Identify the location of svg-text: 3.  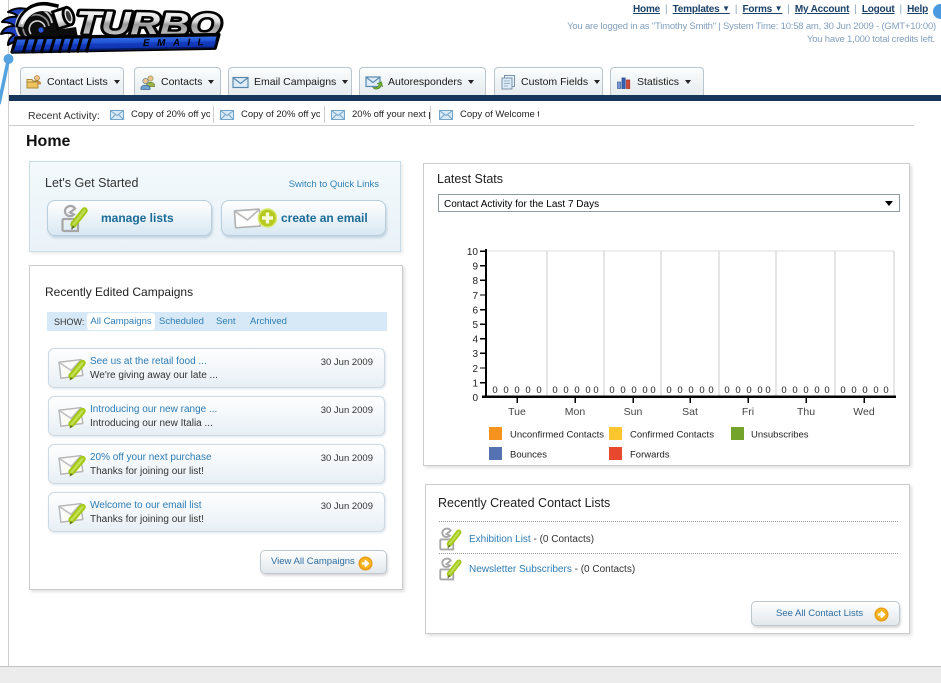
(475, 354).